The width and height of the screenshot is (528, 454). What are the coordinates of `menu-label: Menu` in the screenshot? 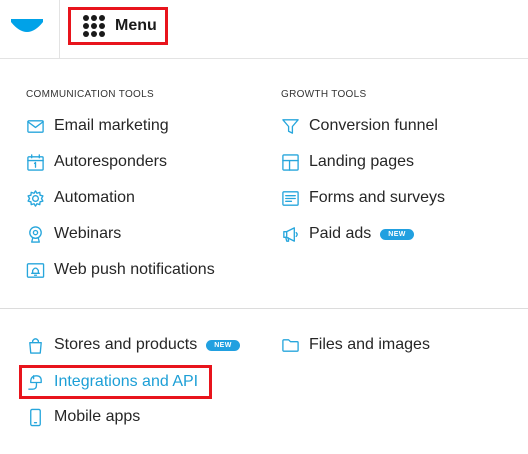 It's located at (136, 25).